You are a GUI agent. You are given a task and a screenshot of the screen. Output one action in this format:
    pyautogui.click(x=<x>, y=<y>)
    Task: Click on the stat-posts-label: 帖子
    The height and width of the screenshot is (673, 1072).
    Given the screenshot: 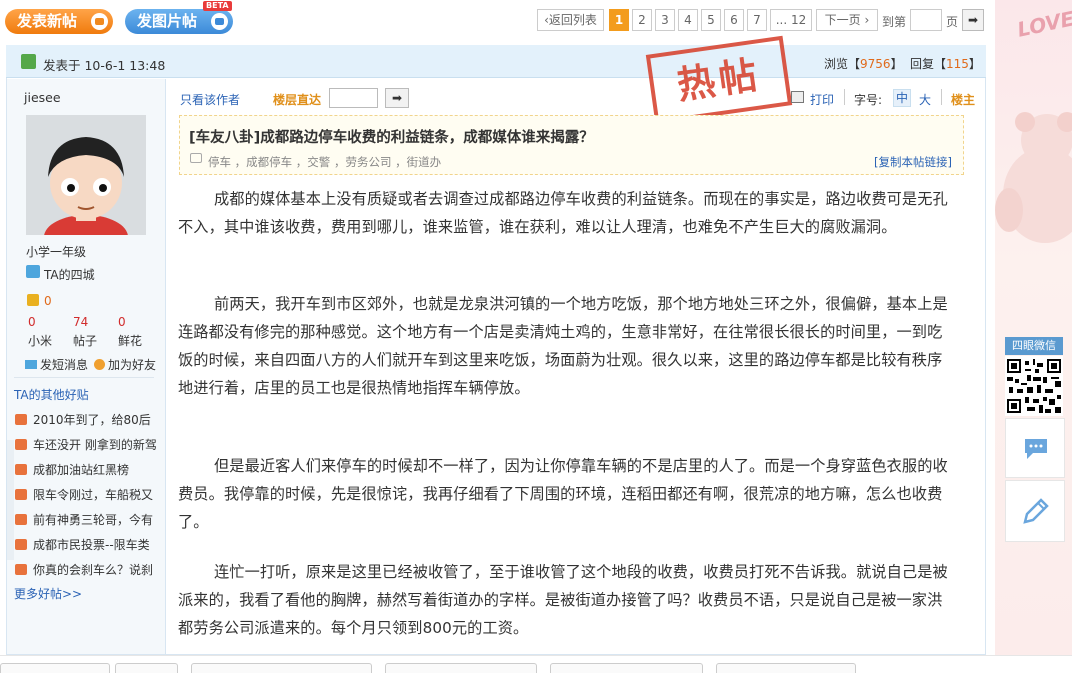 What is the action you would take?
    pyautogui.click(x=85, y=341)
    